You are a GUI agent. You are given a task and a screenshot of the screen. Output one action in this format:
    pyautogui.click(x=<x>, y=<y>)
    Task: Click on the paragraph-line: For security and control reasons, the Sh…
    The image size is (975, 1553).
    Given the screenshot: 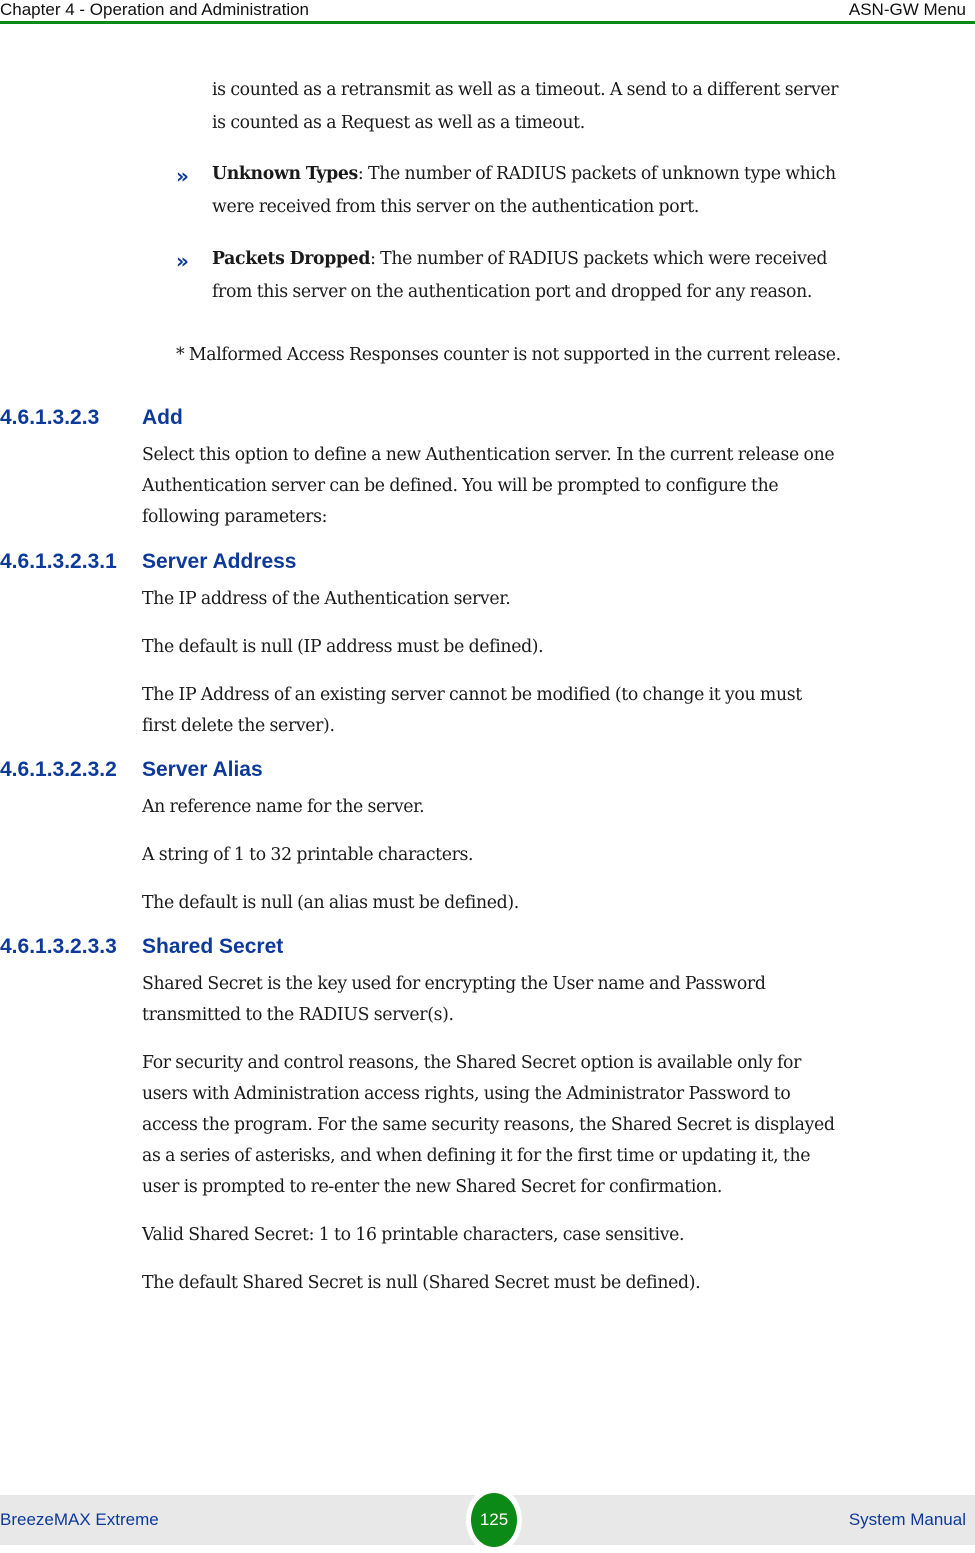 What is the action you would take?
    pyautogui.click(x=472, y=1063)
    